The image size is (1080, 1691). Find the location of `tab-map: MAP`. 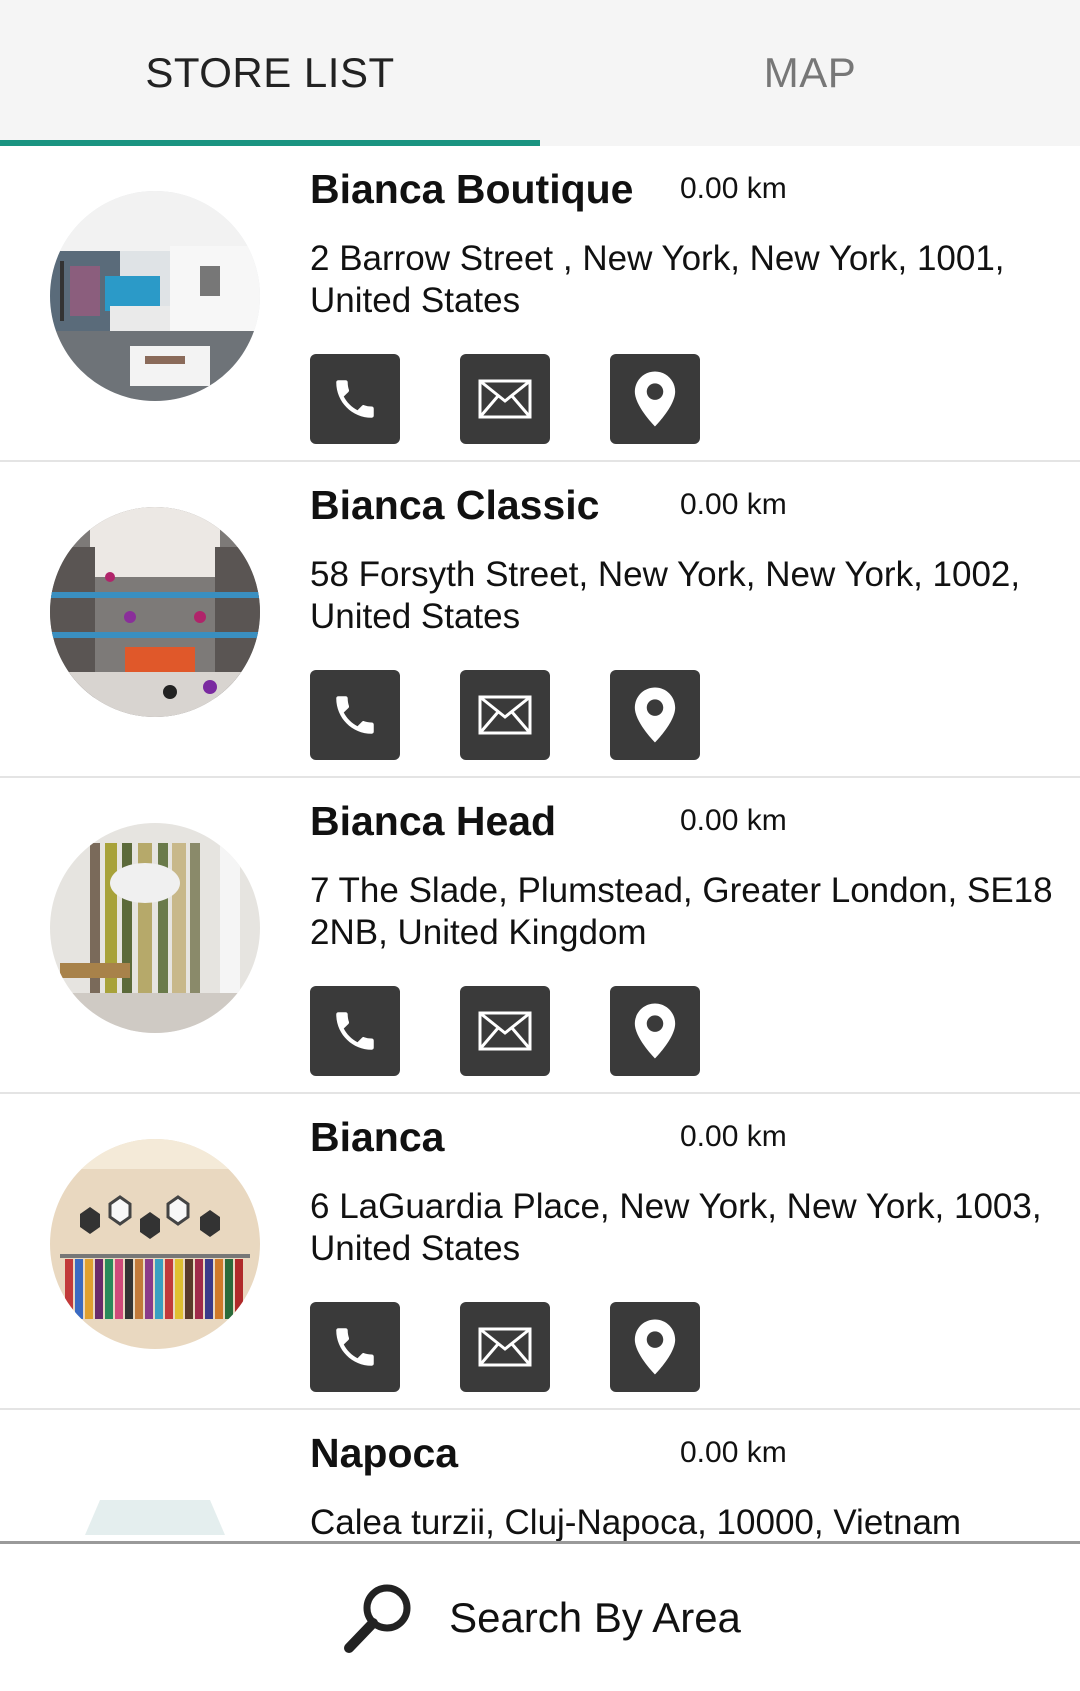

tab-map: MAP is located at coordinates (810, 73).